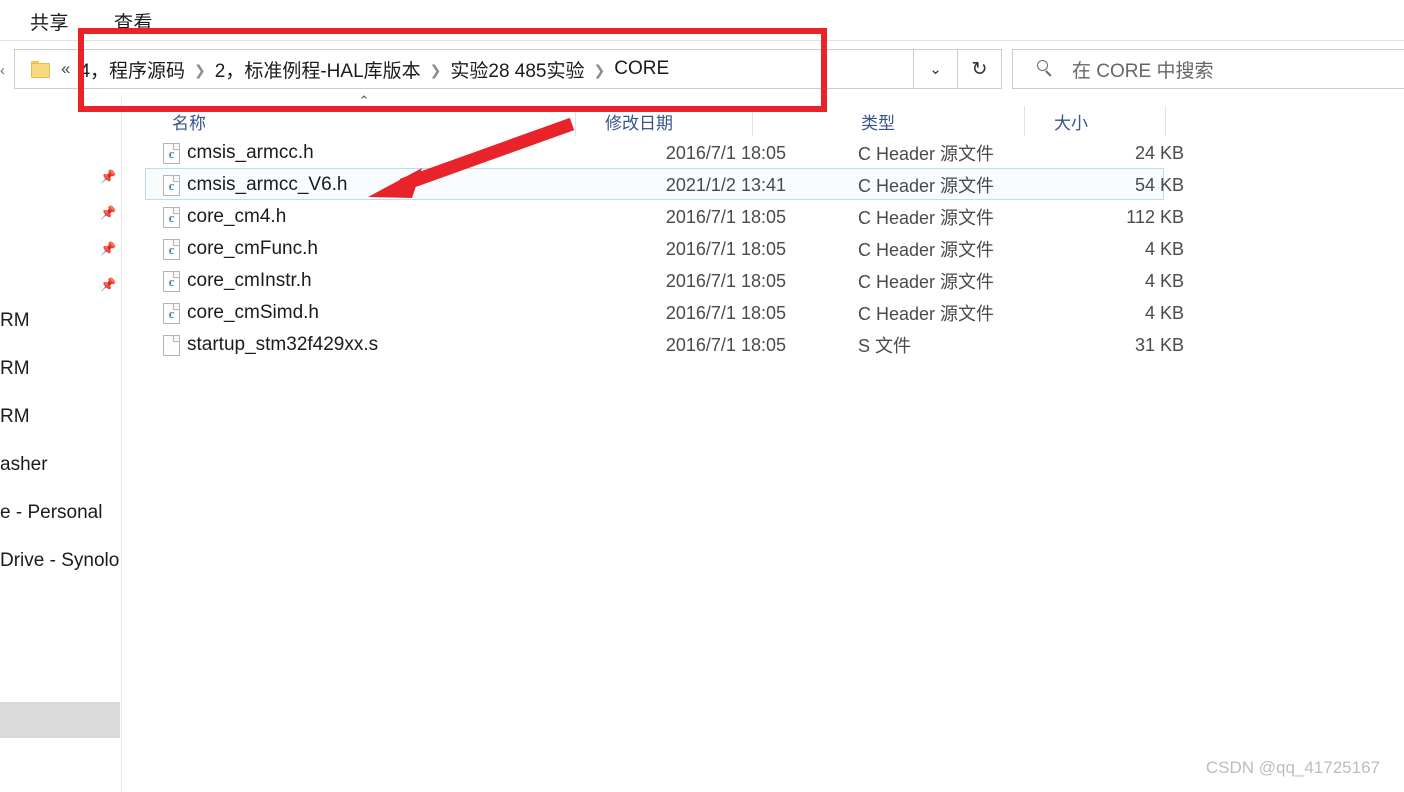 This screenshot has width=1404, height=792. I want to click on refresh-button: ↻, so click(980, 69).